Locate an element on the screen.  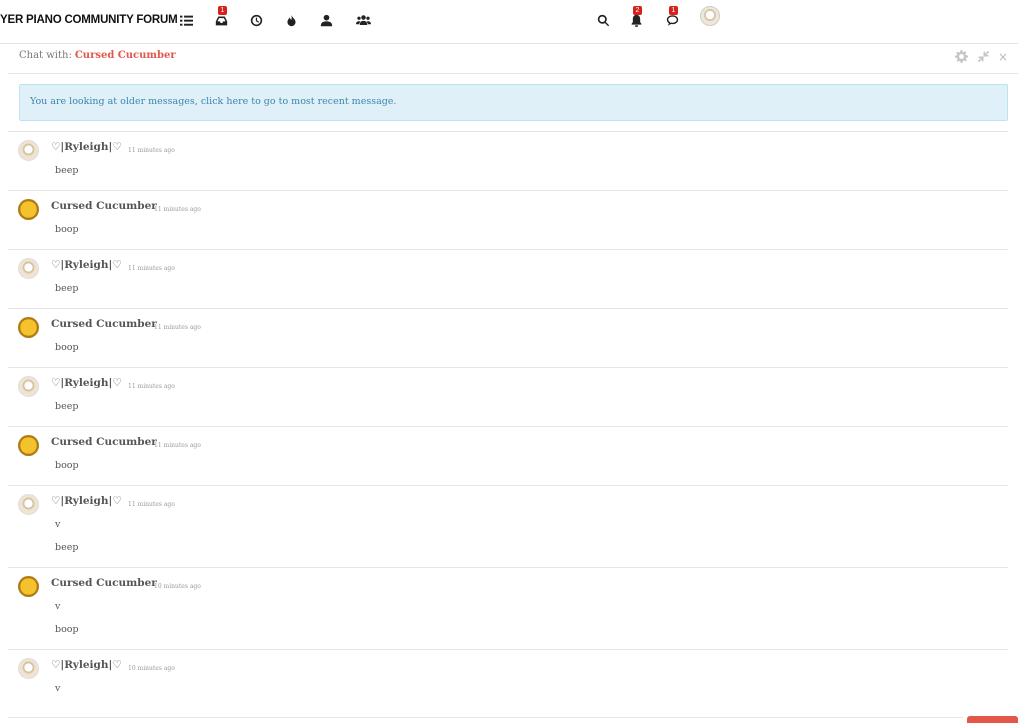
notifications-badge: 2 is located at coordinates (637, 10).